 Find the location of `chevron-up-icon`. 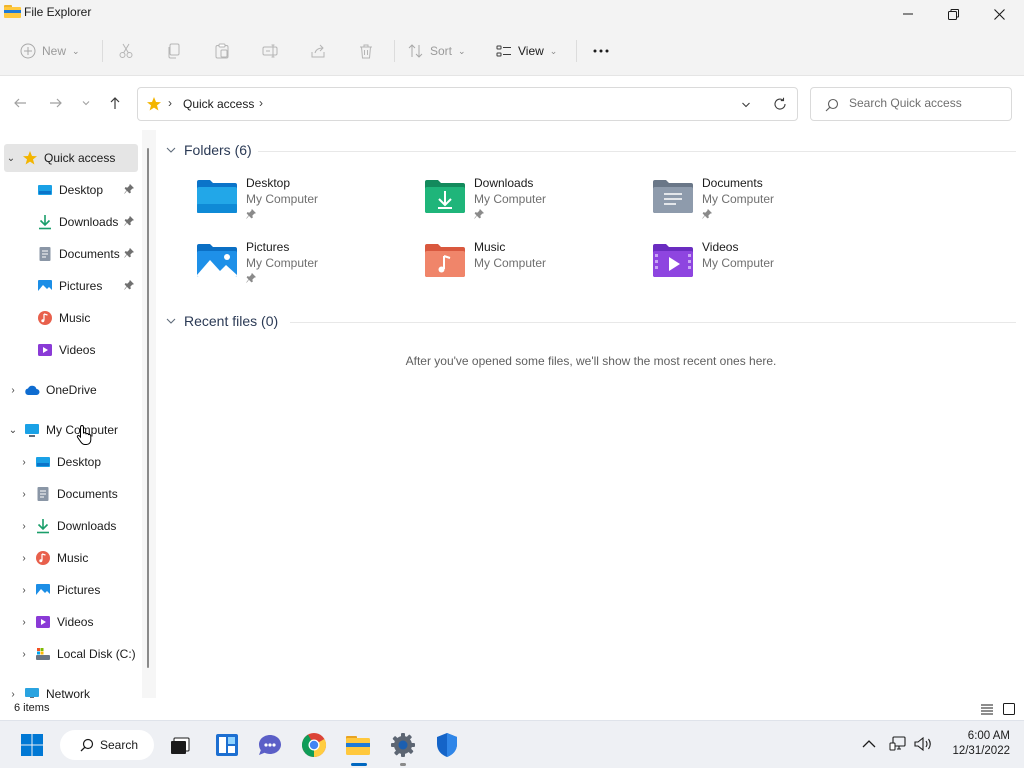

chevron-up-icon is located at coordinates (869, 744).